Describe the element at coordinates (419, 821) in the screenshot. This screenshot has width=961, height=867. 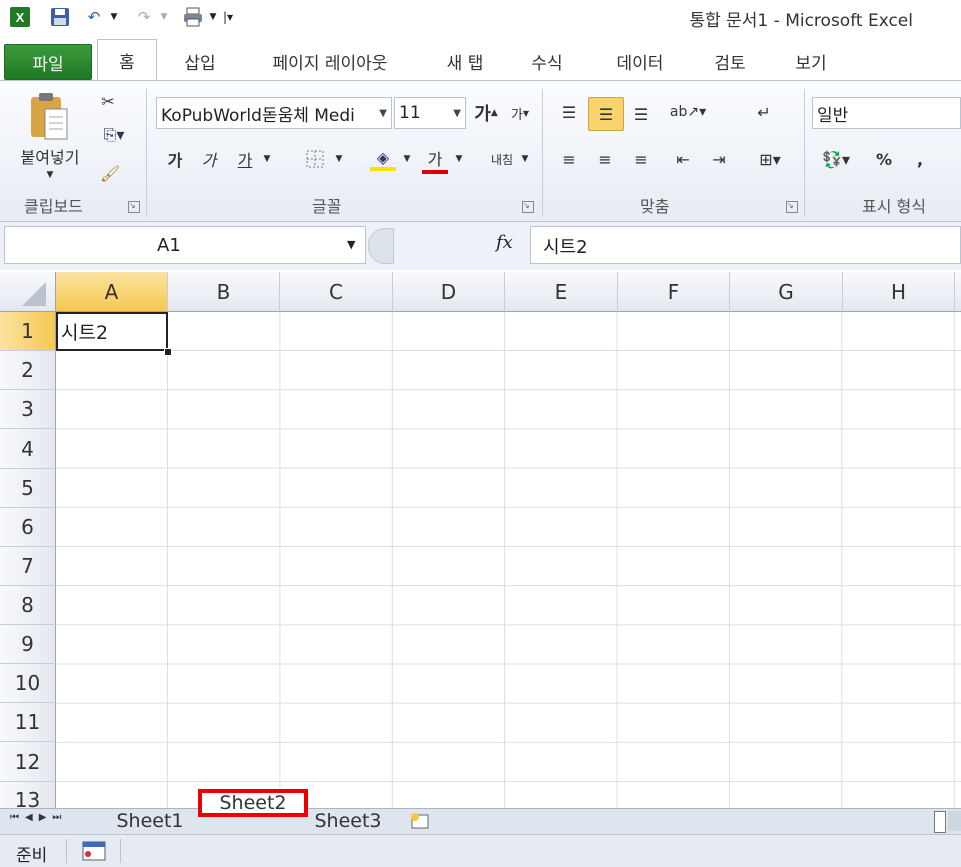
I see `insert-sheet-icon` at that location.